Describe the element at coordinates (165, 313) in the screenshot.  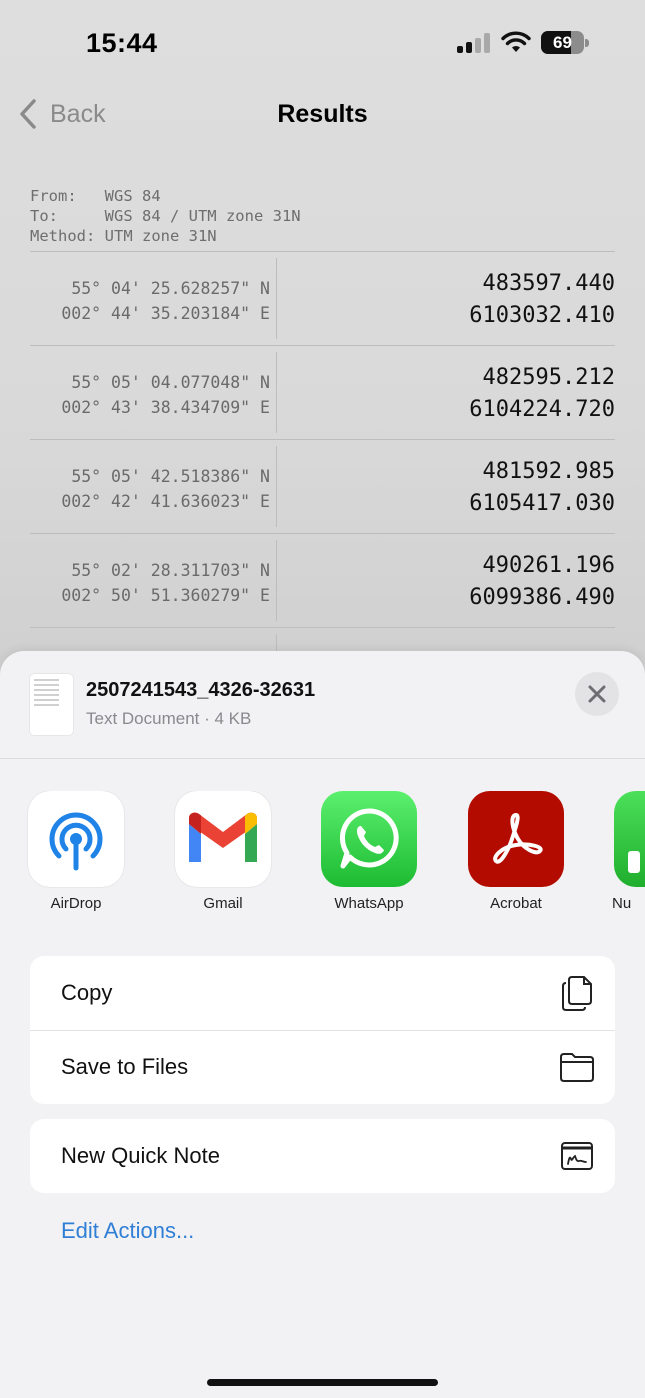
I see `result-longitude: 002° 44' 35.203184" E` at that location.